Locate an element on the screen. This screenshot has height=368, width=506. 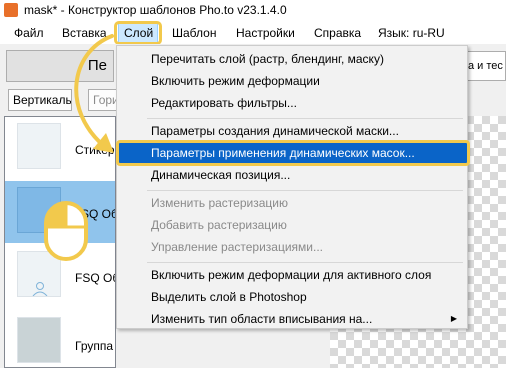
mouse-click-icon is located at coordinates (66, 231).